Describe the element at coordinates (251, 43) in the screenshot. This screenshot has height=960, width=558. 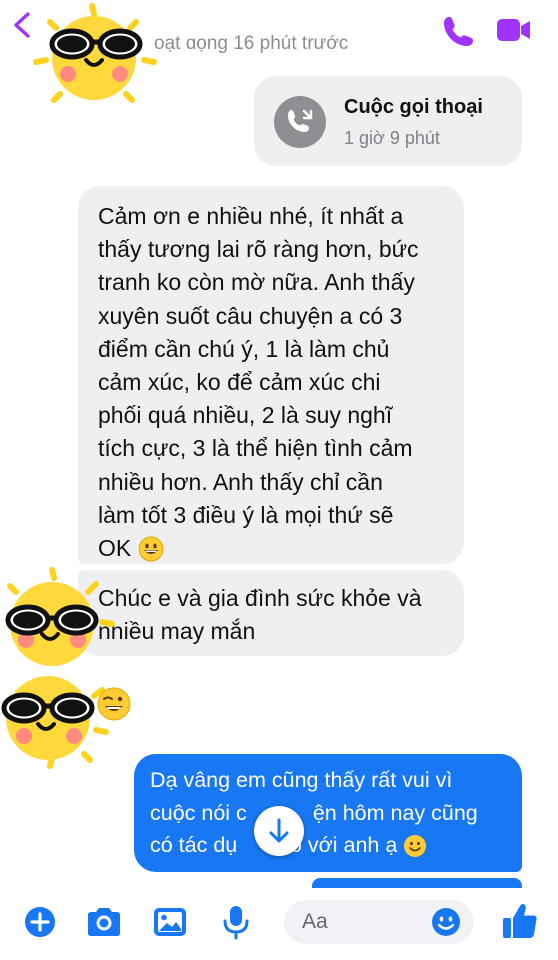
I see `active-status: oạt ɑọng 16 phút trước` at that location.